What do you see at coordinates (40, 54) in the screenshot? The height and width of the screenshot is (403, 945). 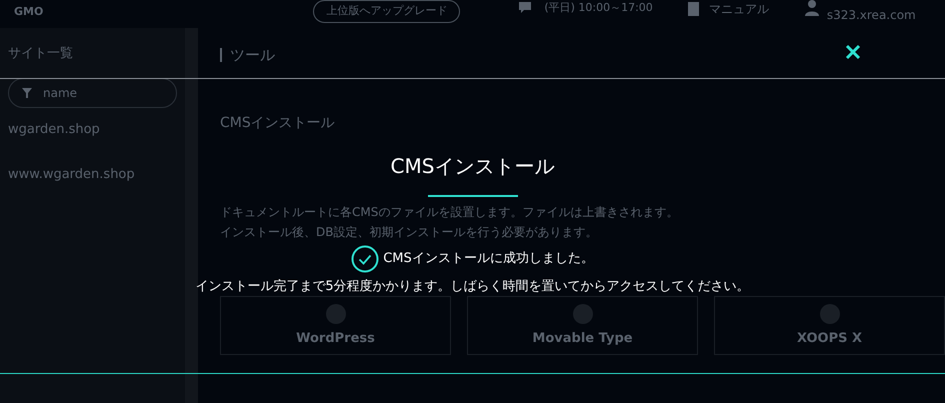 I see `sidebar-title: サイト一覧` at bounding box center [40, 54].